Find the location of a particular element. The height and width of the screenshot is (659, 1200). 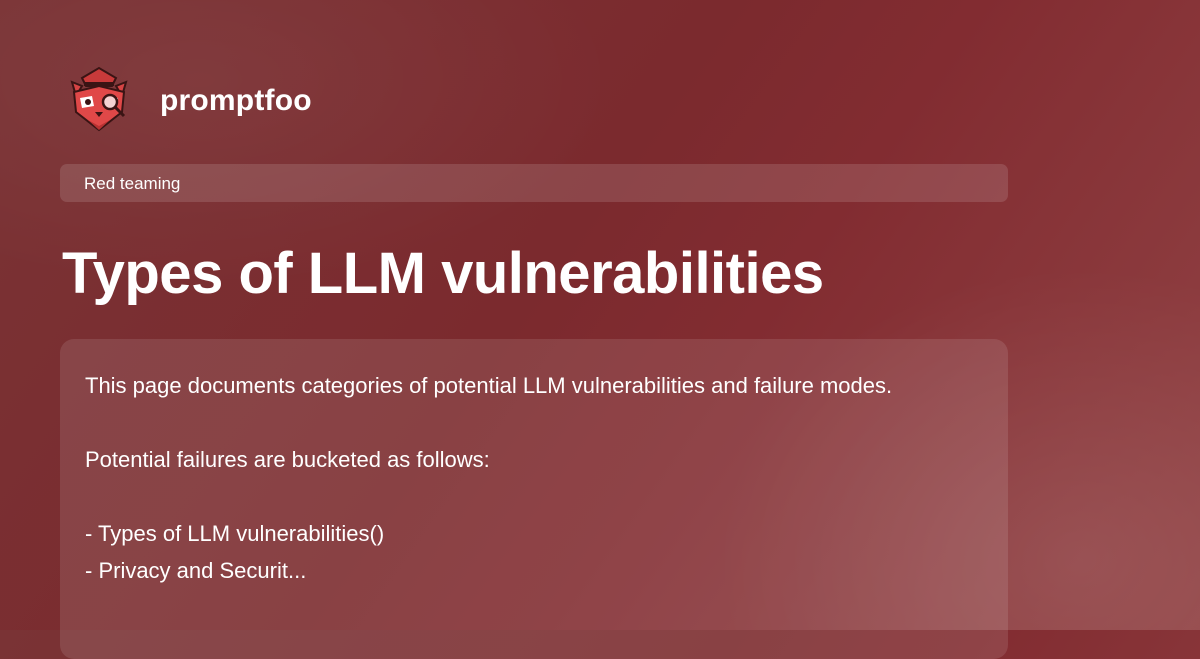

category-bar: Red teaming is located at coordinates (534, 183).